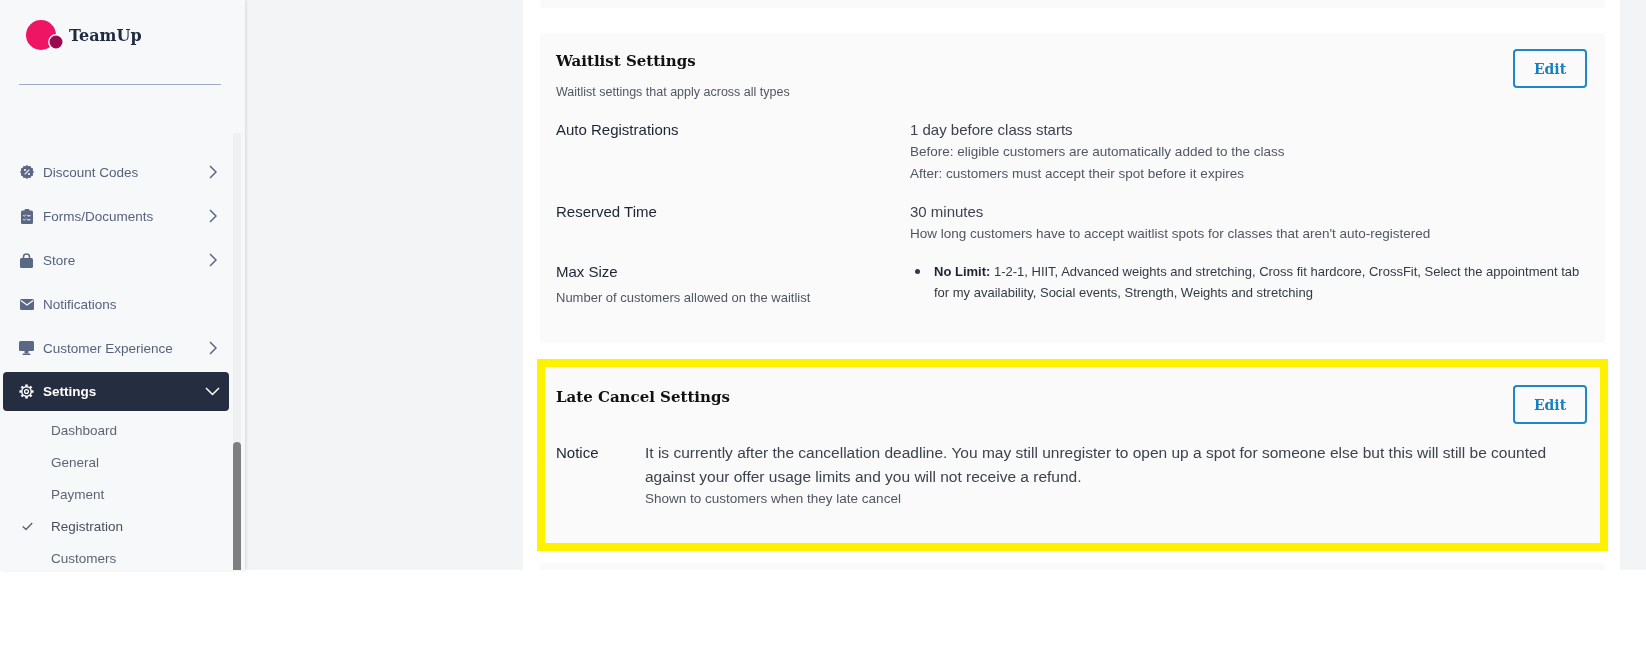 This screenshot has height=648, width=1646. What do you see at coordinates (237, 351) in the screenshot?
I see `scrollbar` at bounding box center [237, 351].